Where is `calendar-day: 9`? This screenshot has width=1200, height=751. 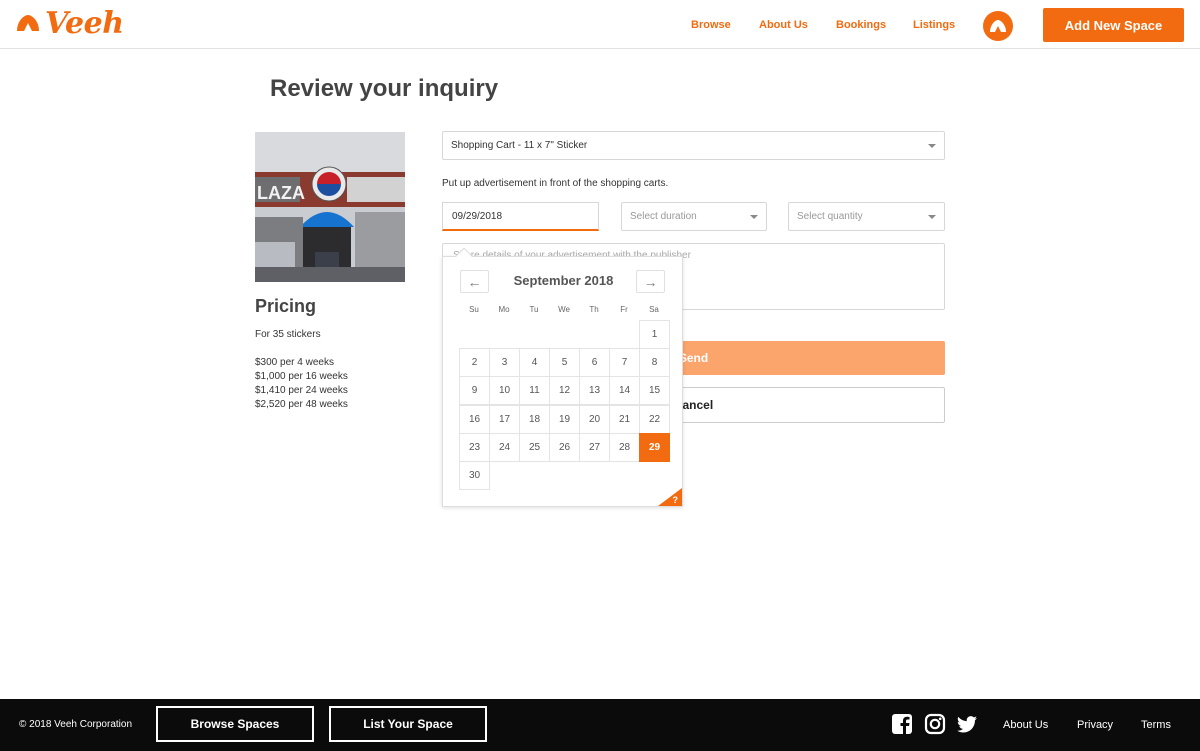
calendar-day: 9 is located at coordinates (474, 391).